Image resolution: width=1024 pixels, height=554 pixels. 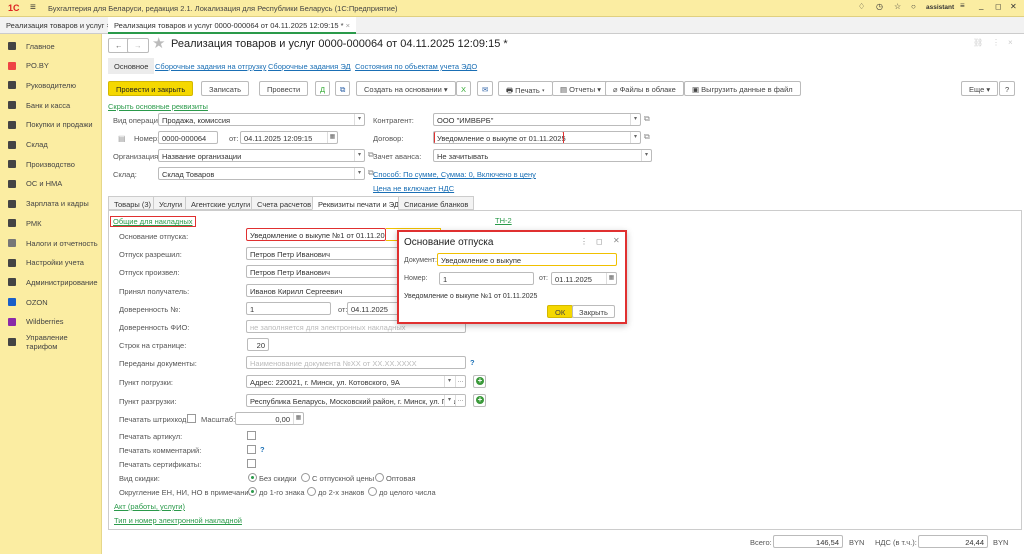 What do you see at coordinates (210, 66) in the screenshot?
I see `nav-assembly-tasks: Сборочные задания на отгрузку` at bounding box center [210, 66].